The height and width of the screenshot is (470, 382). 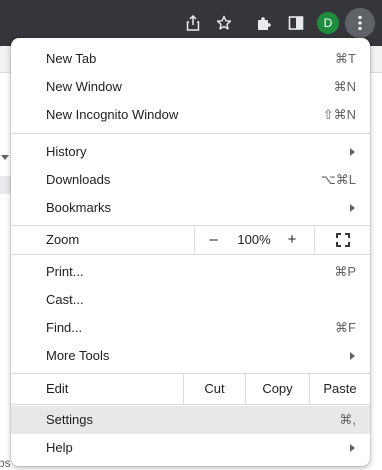 I want to click on menu-item-downloads: Downloads ⌥⌘L, so click(x=190, y=180).